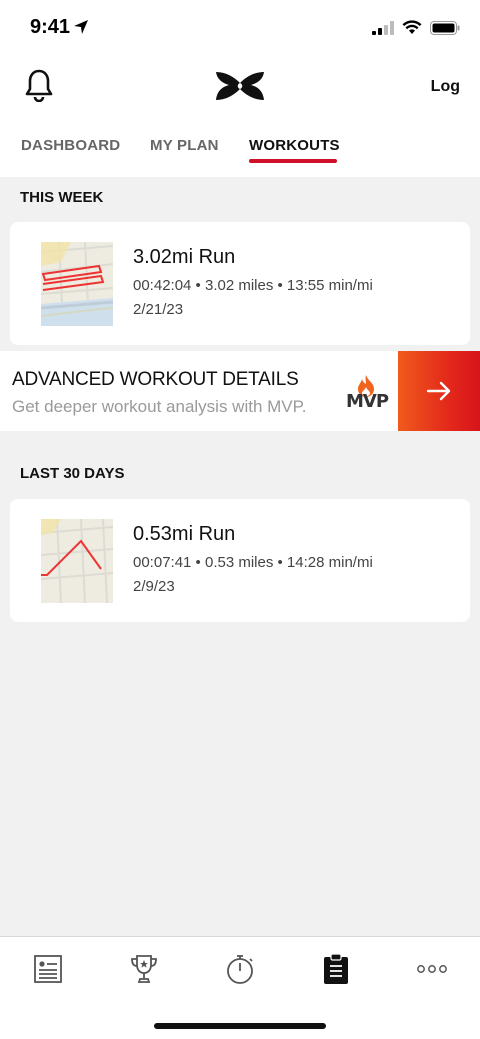  I want to click on nav-feed, so click(48, 969).